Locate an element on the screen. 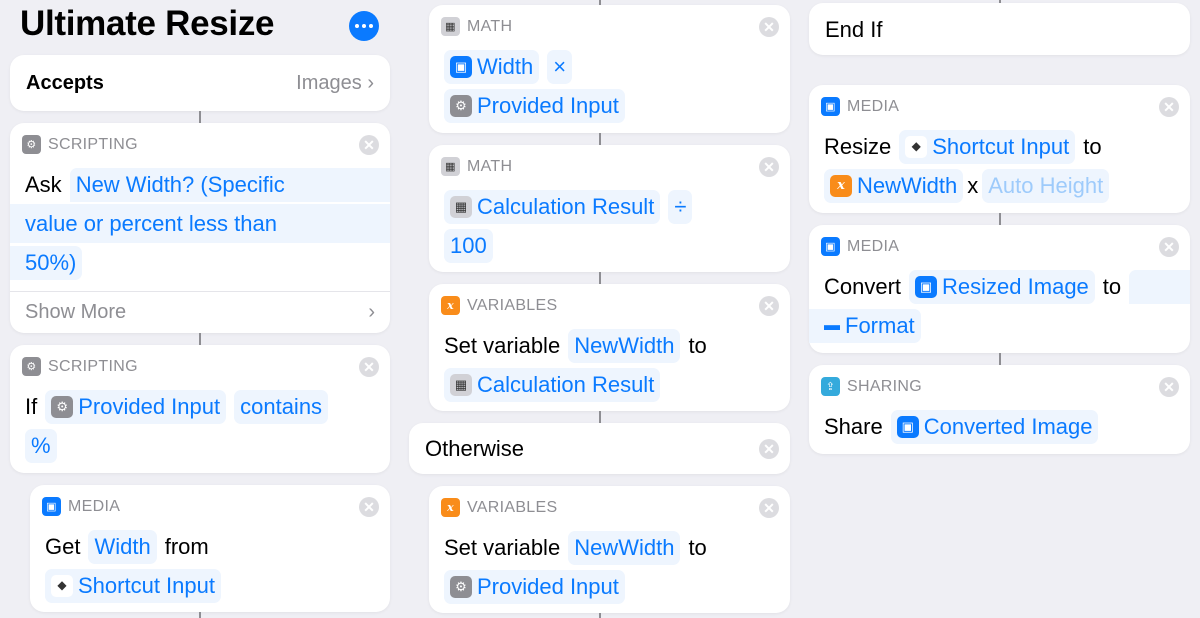 This screenshot has width=1200, height=618. by-text: x is located at coordinates (973, 185).